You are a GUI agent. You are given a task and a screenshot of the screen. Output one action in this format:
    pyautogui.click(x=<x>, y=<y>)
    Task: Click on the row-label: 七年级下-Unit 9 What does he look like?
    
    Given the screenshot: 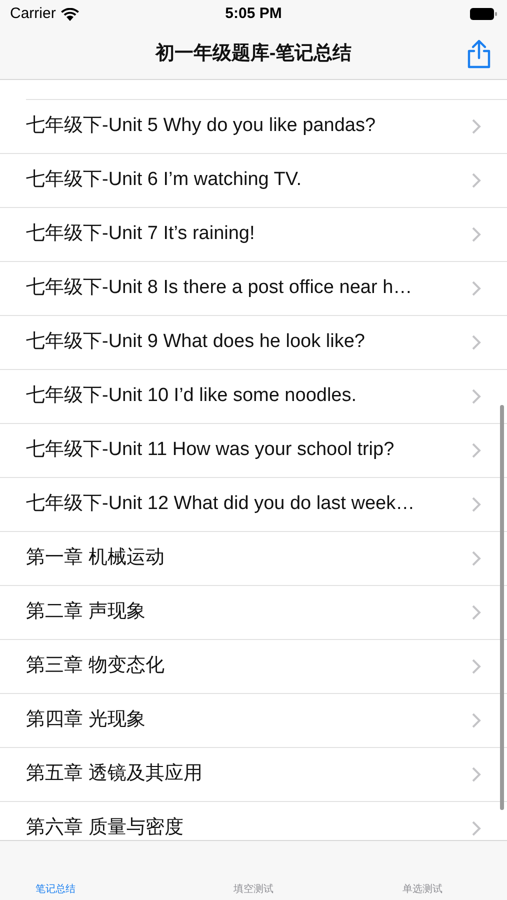 What is the action you would take?
    pyautogui.click(x=195, y=342)
    